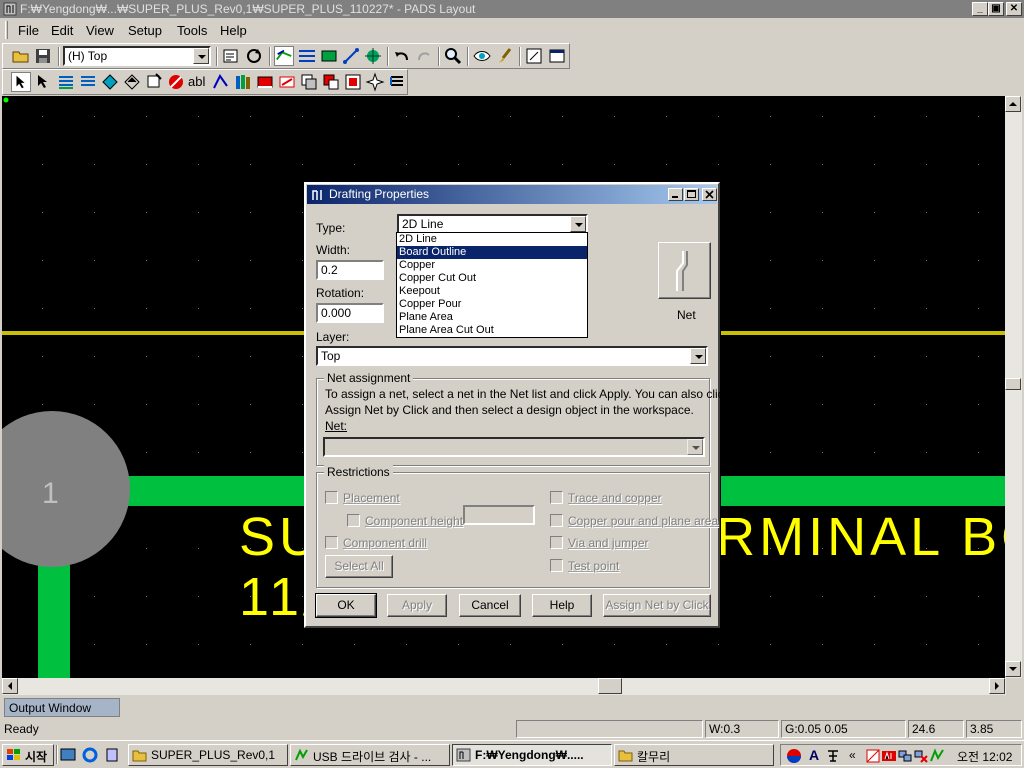 The image size is (1024, 768). What do you see at coordinates (284, 56) in the screenshot?
I see `drafting-toolbar-icon` at bounding box center [284, 56].